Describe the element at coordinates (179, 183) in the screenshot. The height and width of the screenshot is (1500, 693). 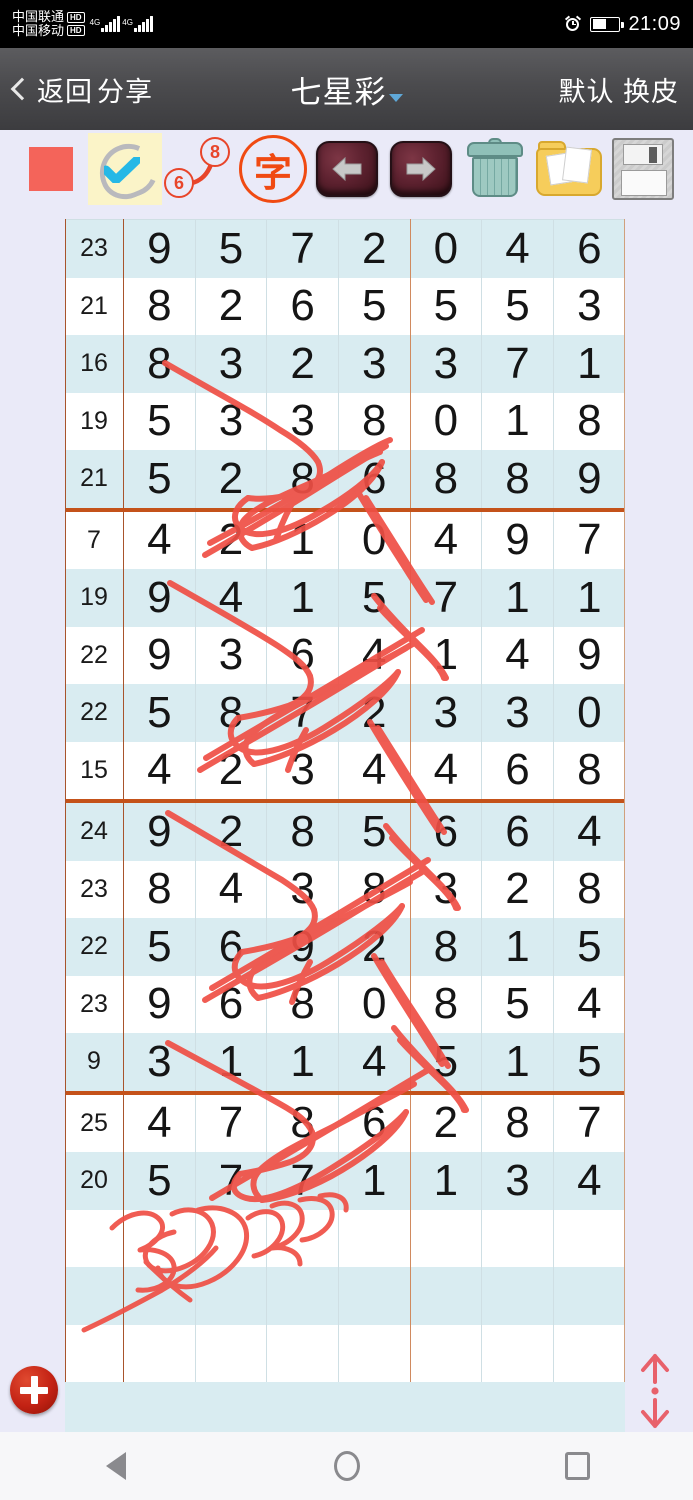
I see `stroke-width-min: 6` at that location.